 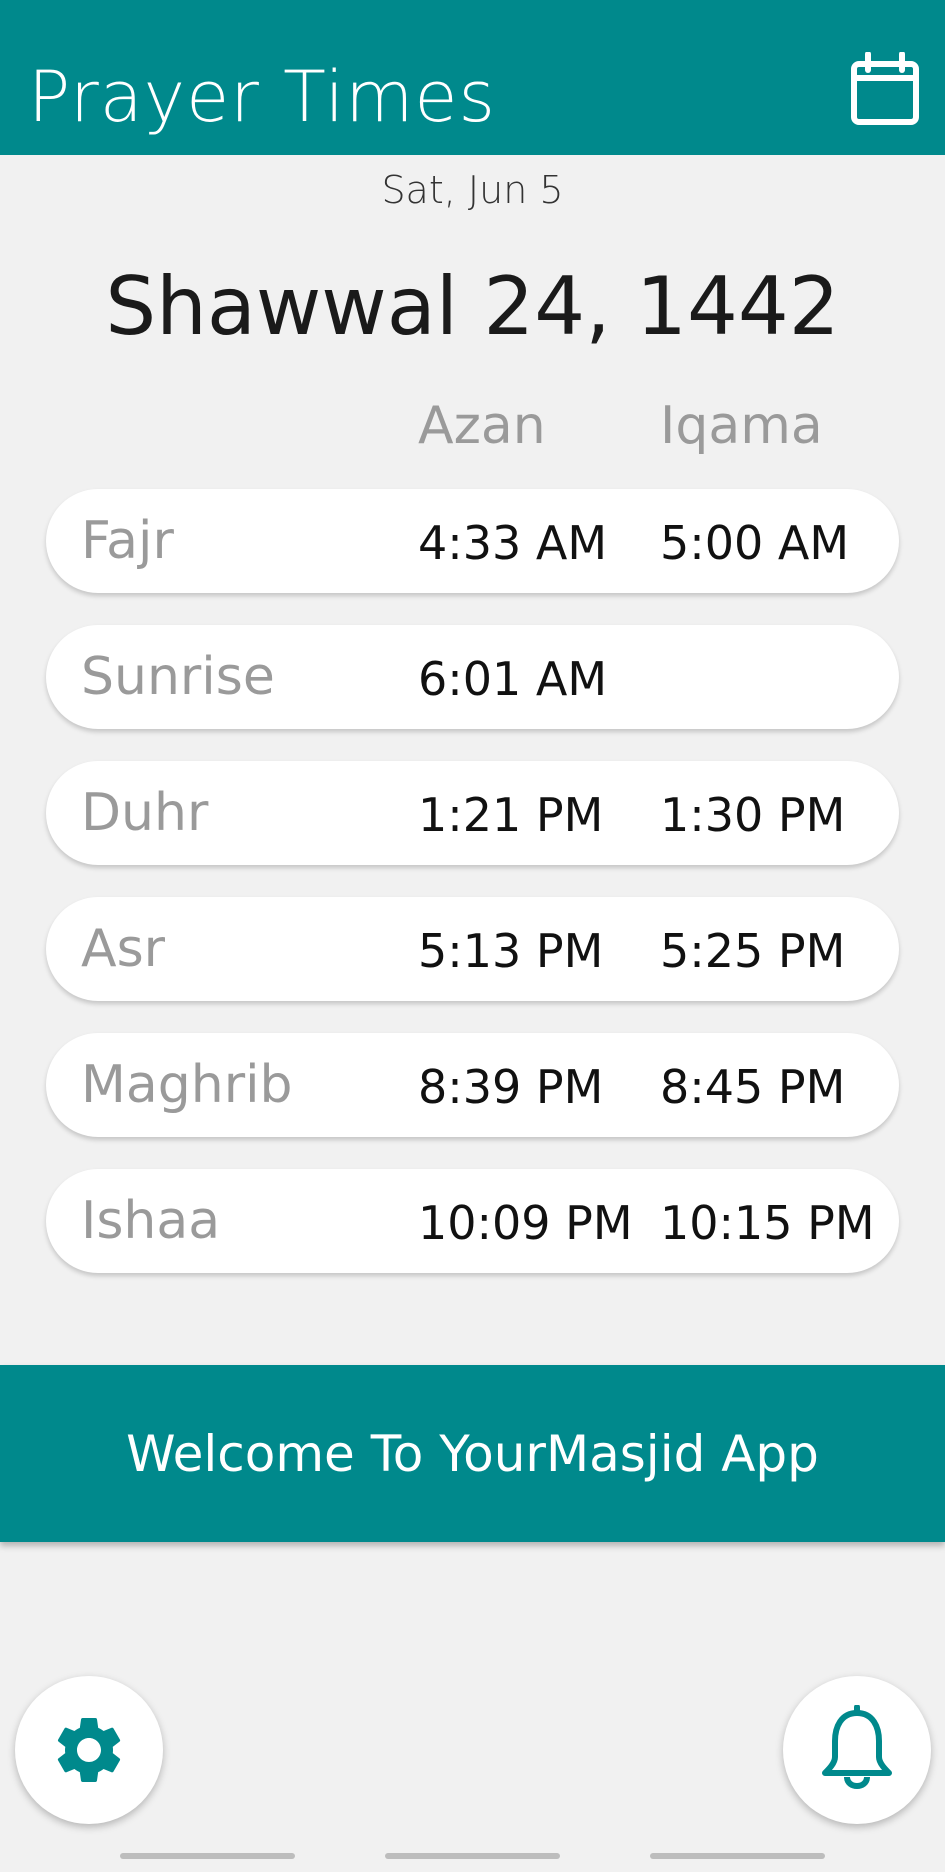 What do you see at coordinates (207, 1856) in the screenshot?
I see `nav-handle-left` at bounding box center [207, 1856].